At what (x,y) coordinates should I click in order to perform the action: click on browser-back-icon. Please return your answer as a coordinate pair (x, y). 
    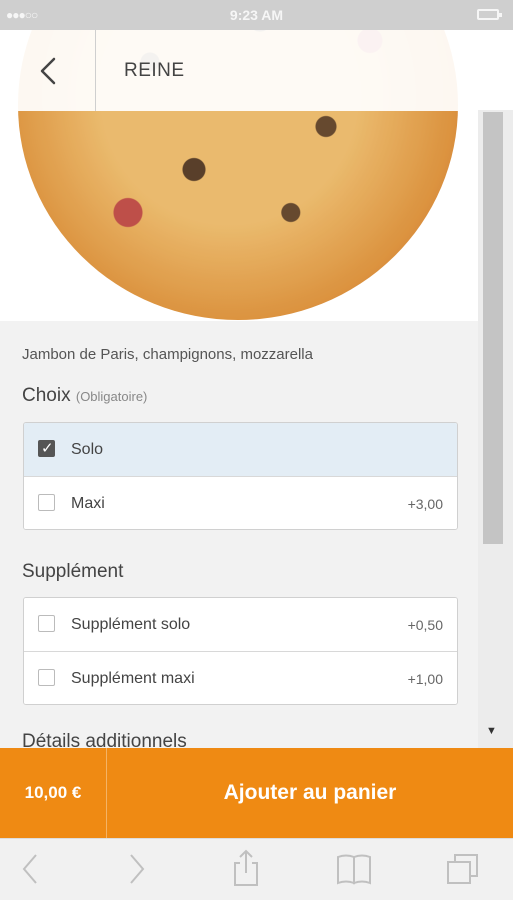
    Looking at the image, I should click on (30, 869).